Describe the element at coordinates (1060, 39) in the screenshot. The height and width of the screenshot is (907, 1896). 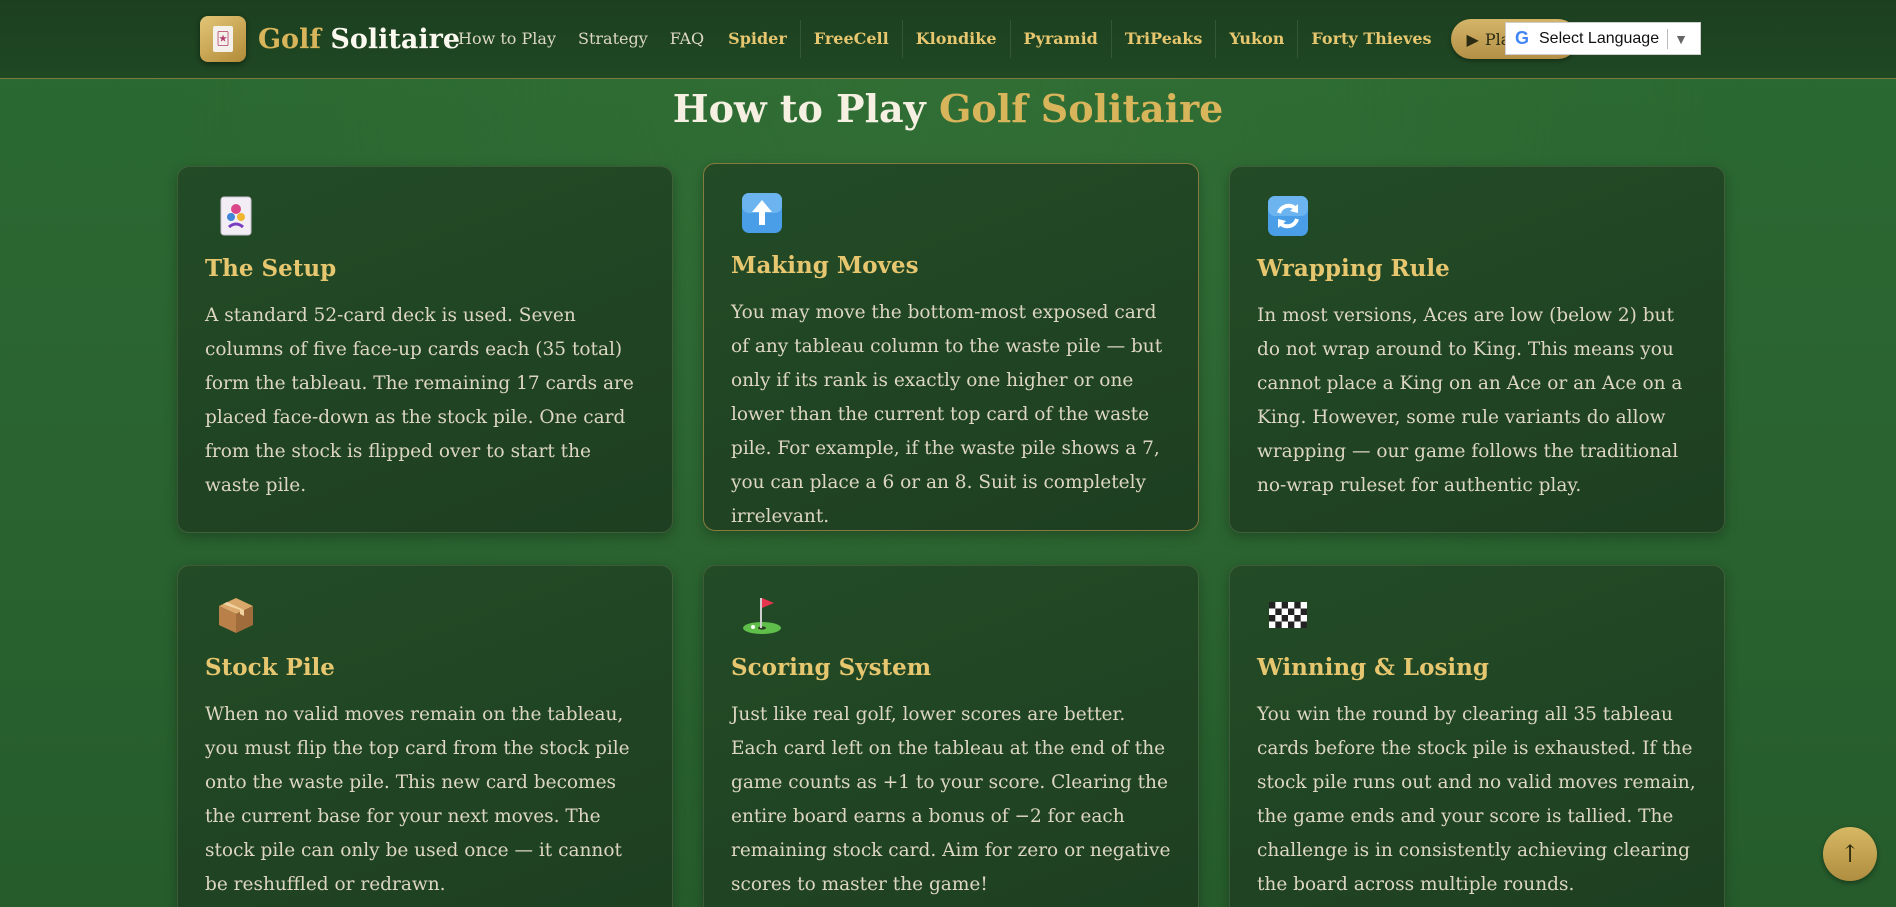
I see `nav-game-pyramid: Pyramid` at that location.